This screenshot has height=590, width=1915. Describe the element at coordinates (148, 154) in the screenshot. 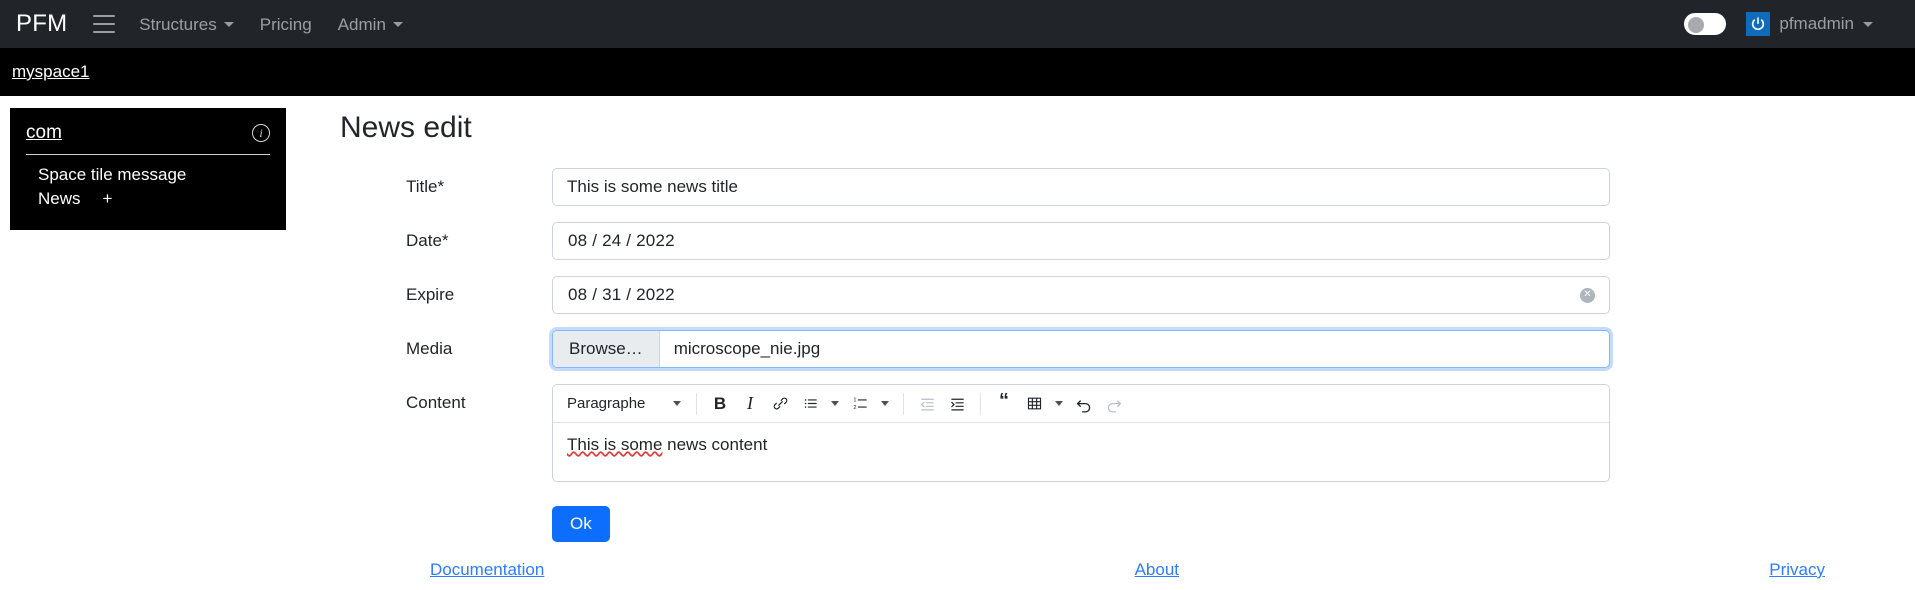

I see `divider` at that location.